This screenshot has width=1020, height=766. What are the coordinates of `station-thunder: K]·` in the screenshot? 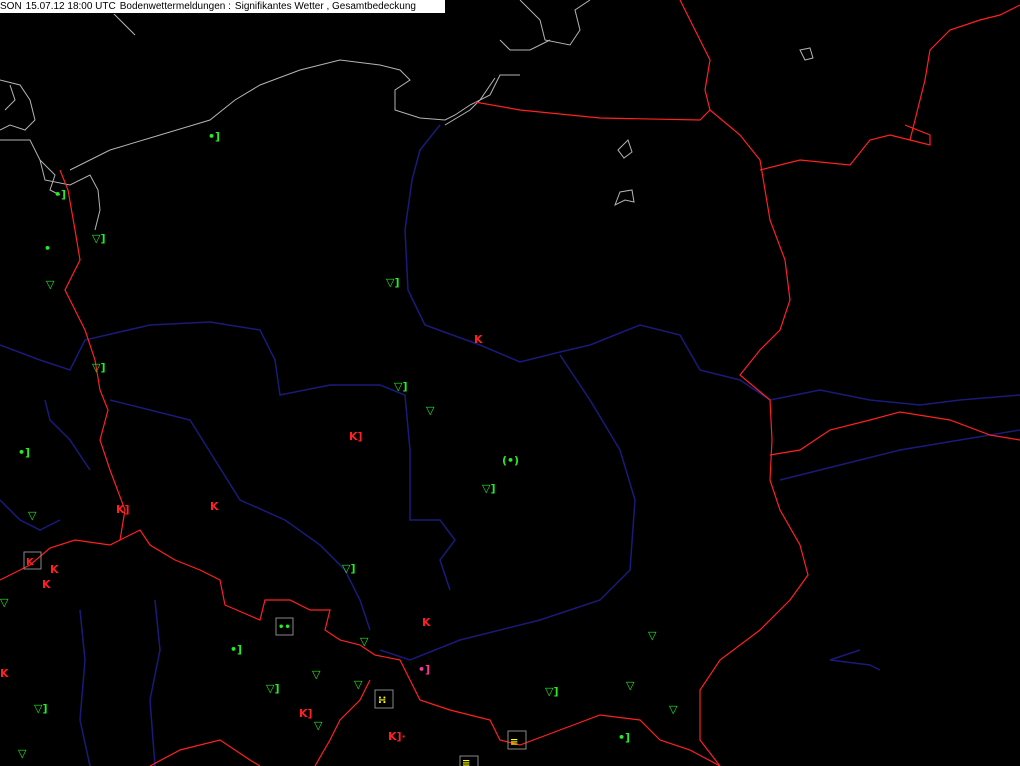 It's located at (397, 736).